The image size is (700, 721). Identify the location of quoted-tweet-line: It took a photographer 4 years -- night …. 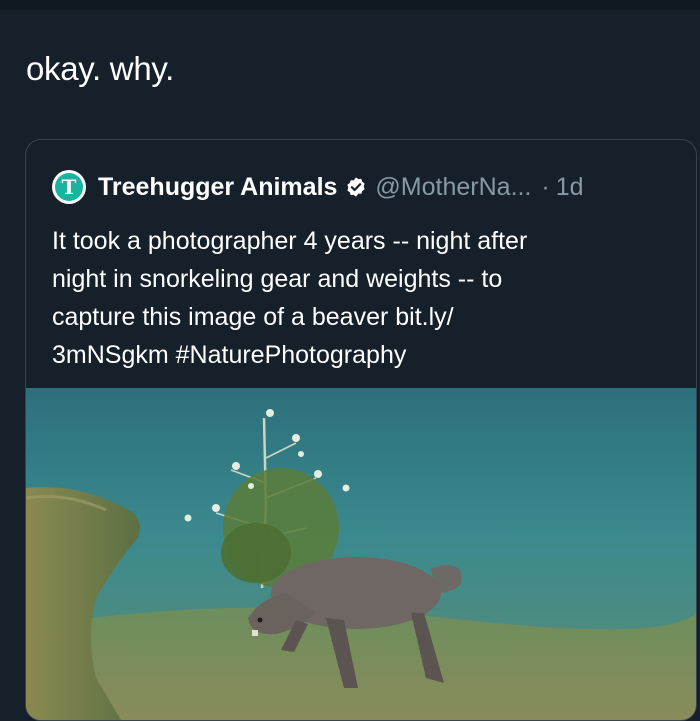
(290, 241).